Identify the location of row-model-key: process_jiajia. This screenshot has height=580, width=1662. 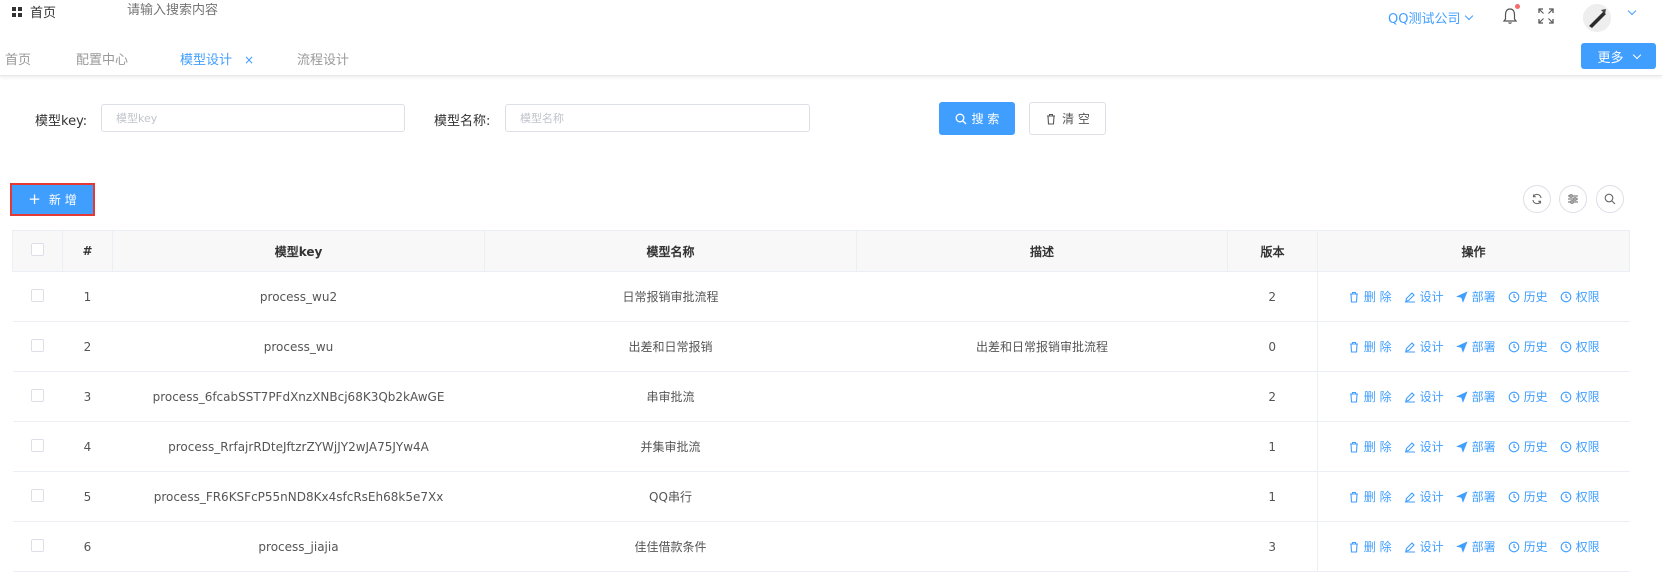
(298, 546).